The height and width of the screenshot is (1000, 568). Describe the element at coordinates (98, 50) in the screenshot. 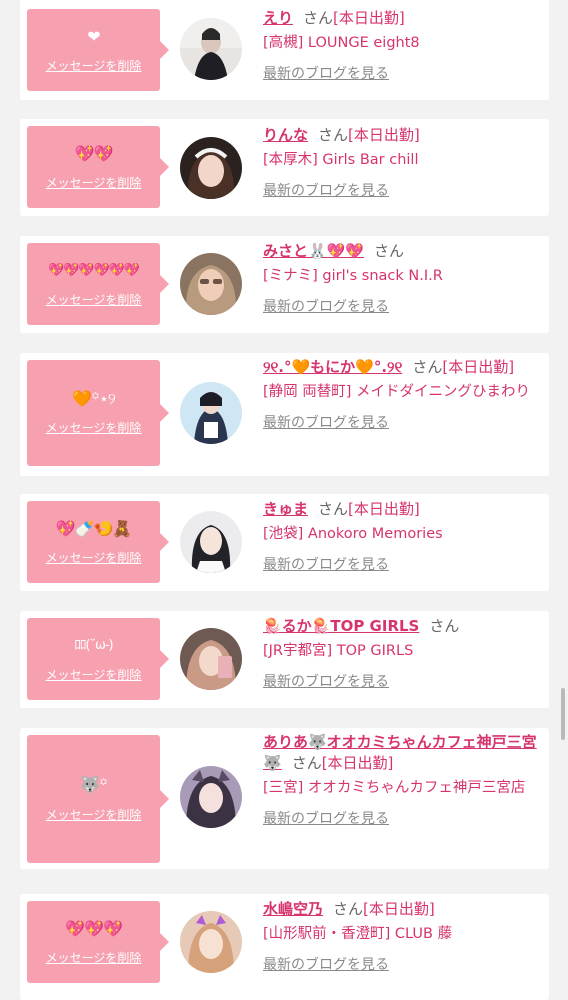

I see `message-bubble: ❤ メッセージを削除` at that location.